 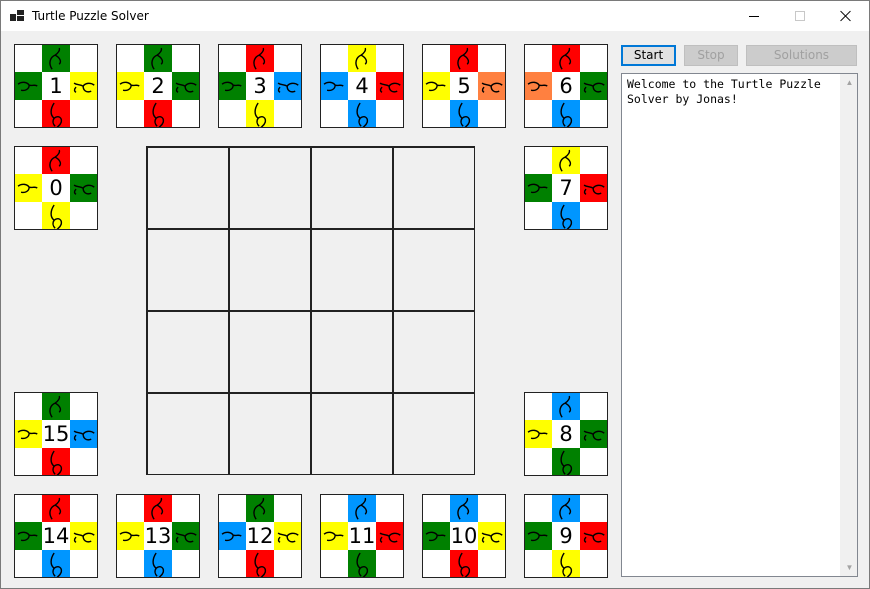 I want to click on app-icon, so click(x=17, y=16).